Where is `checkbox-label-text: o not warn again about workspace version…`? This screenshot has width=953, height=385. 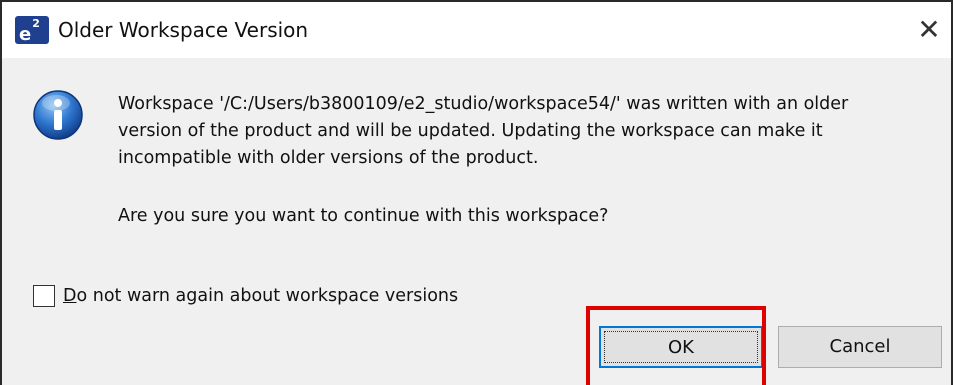
checkbox-label-text: o not warn again about workspace version… is located at coordinates (267, 296).